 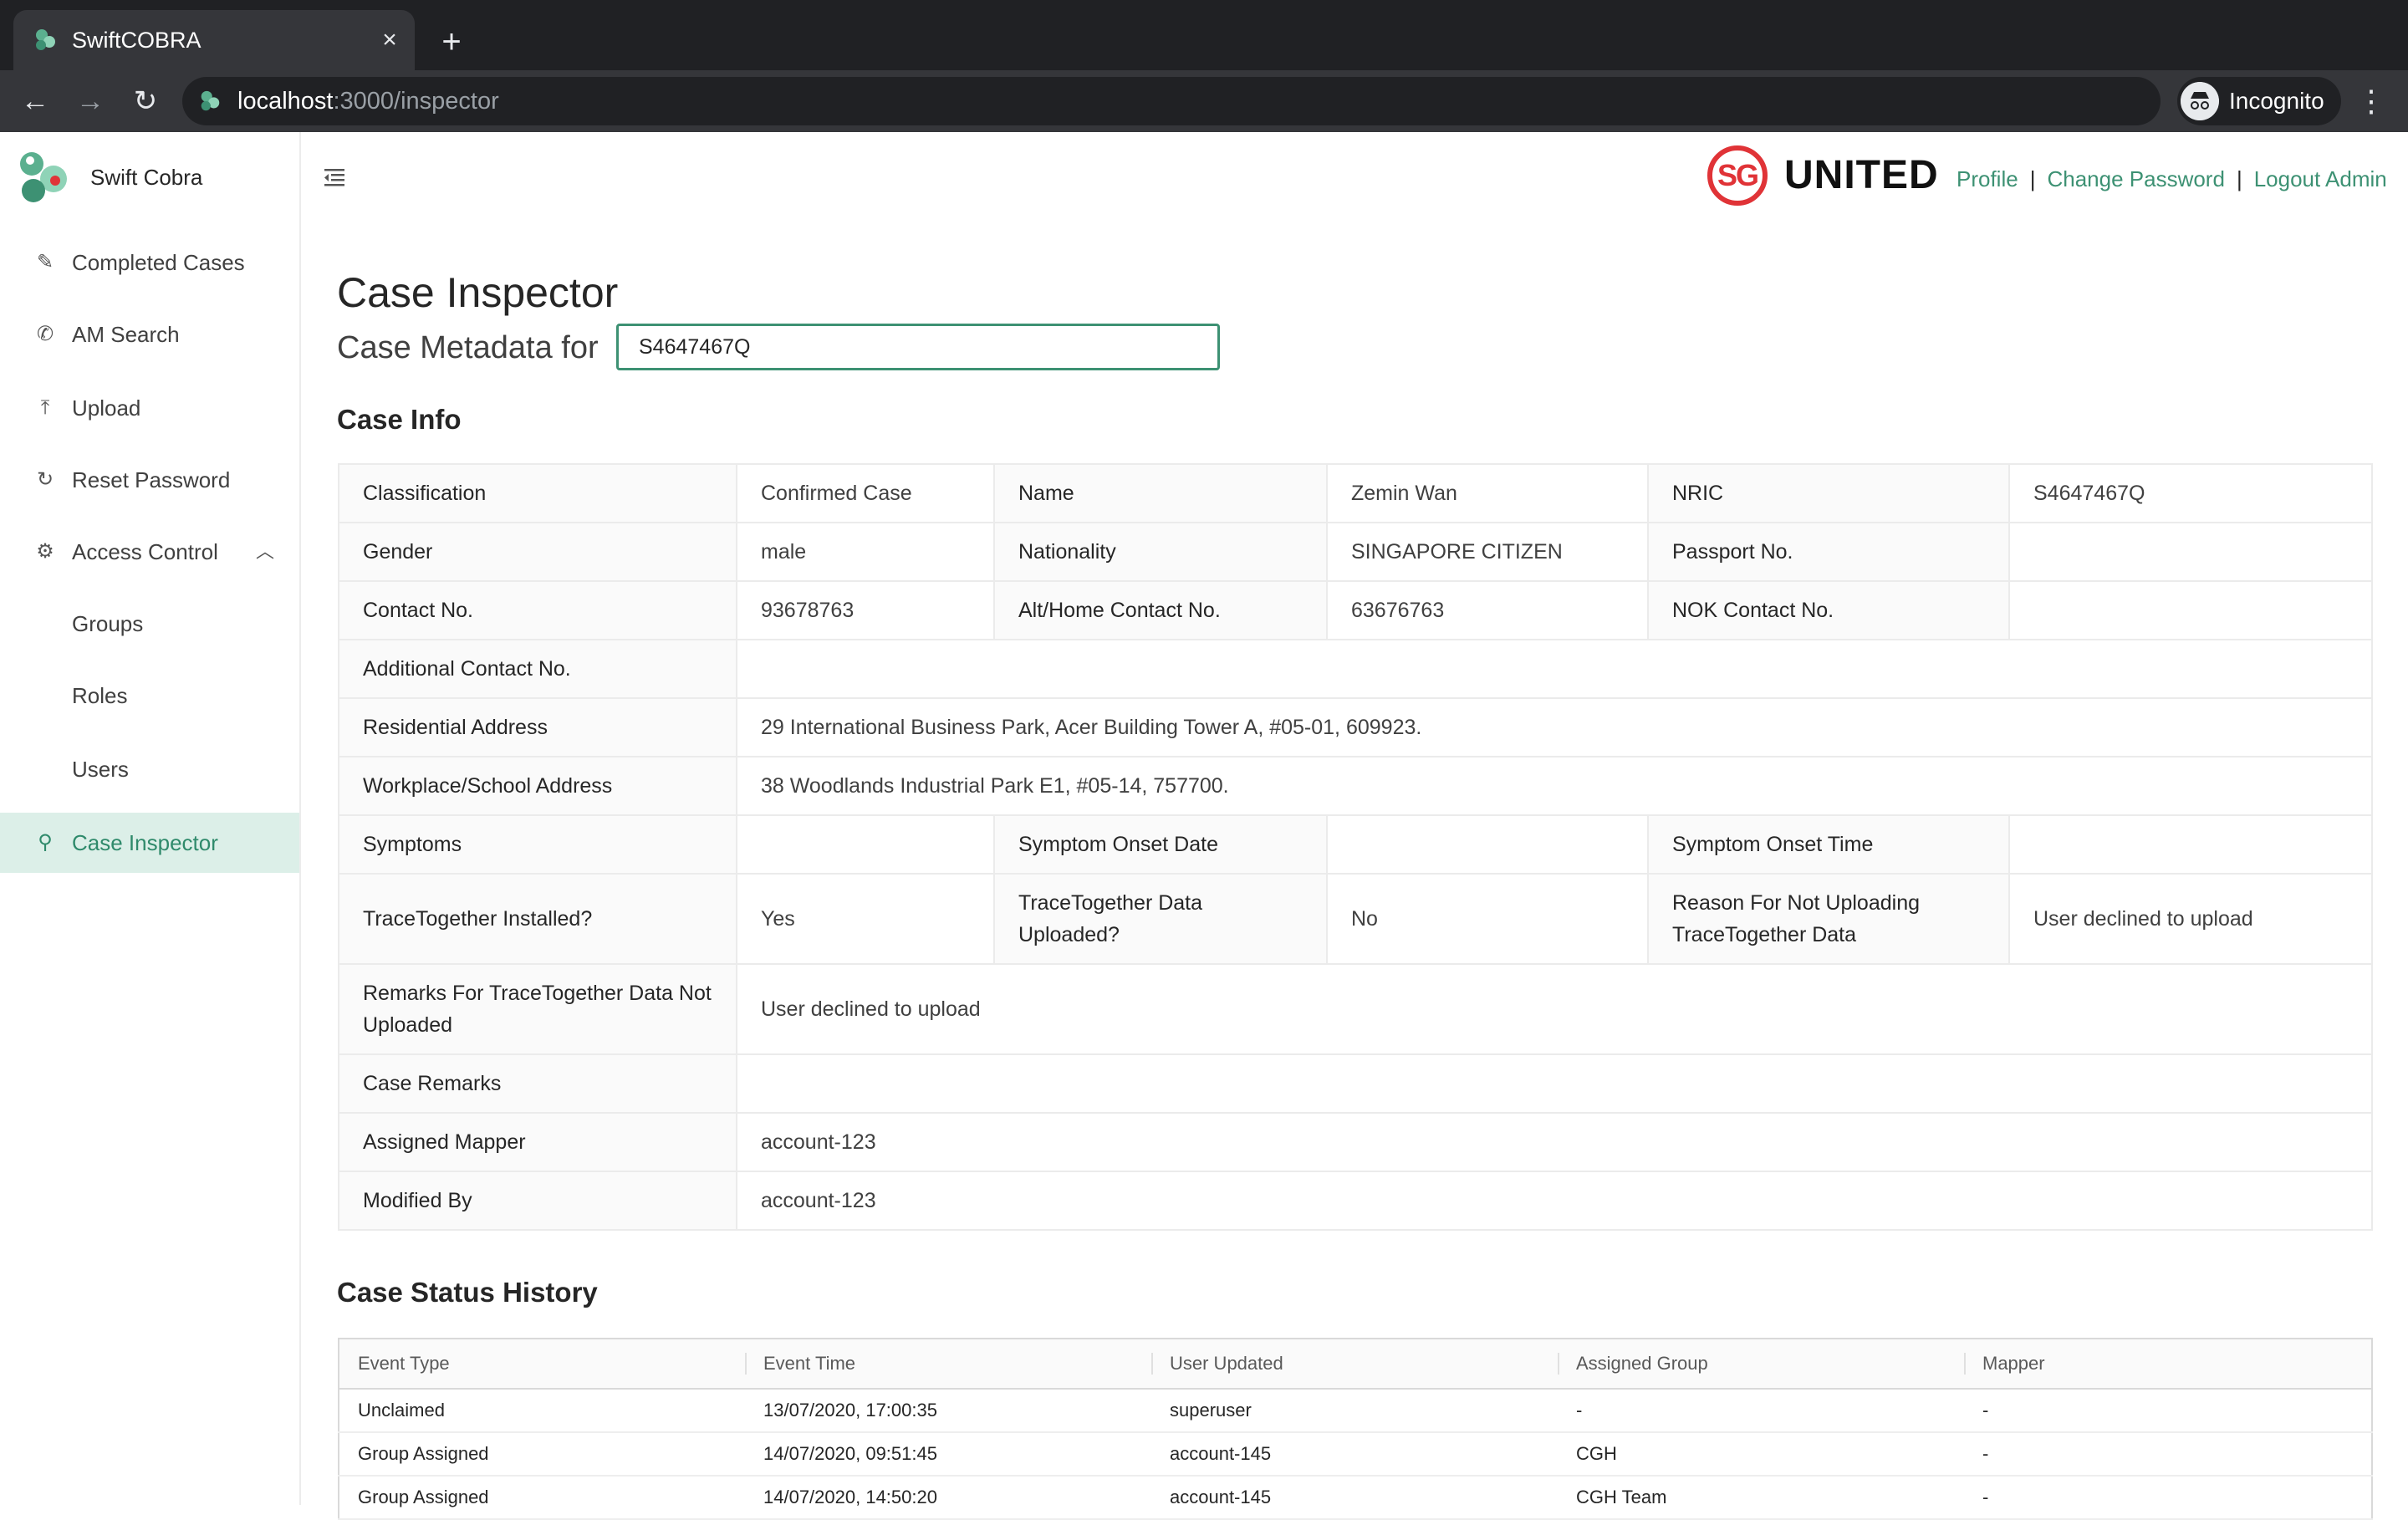 I want to click on additional-contact-label: Additional Contact No., so click(x=537, y=669).